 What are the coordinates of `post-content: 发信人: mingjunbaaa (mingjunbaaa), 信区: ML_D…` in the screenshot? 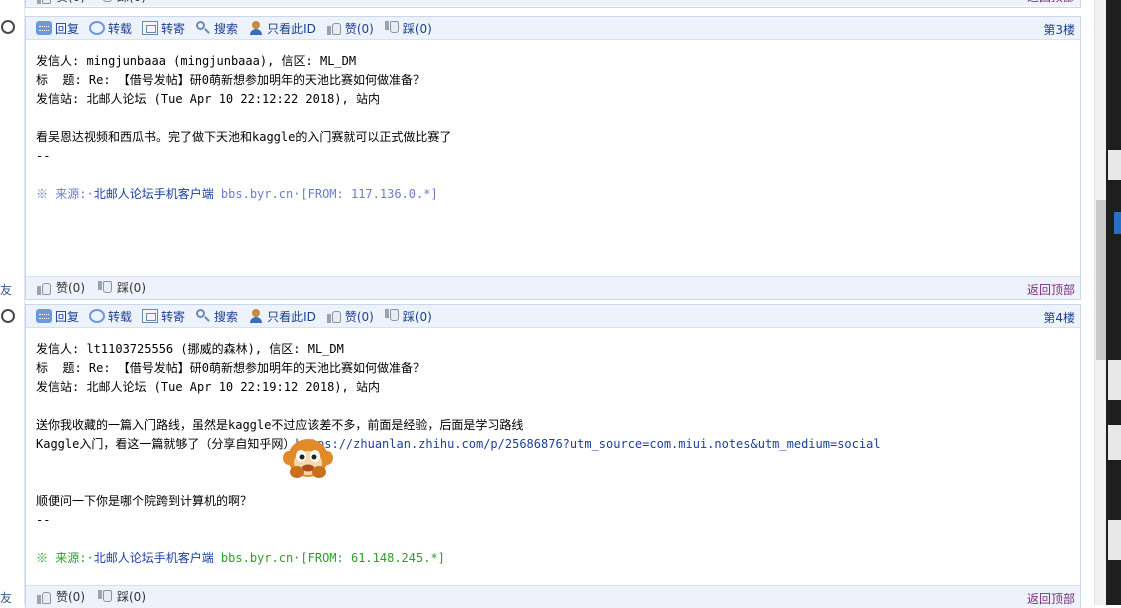 It's located at (243, 128).